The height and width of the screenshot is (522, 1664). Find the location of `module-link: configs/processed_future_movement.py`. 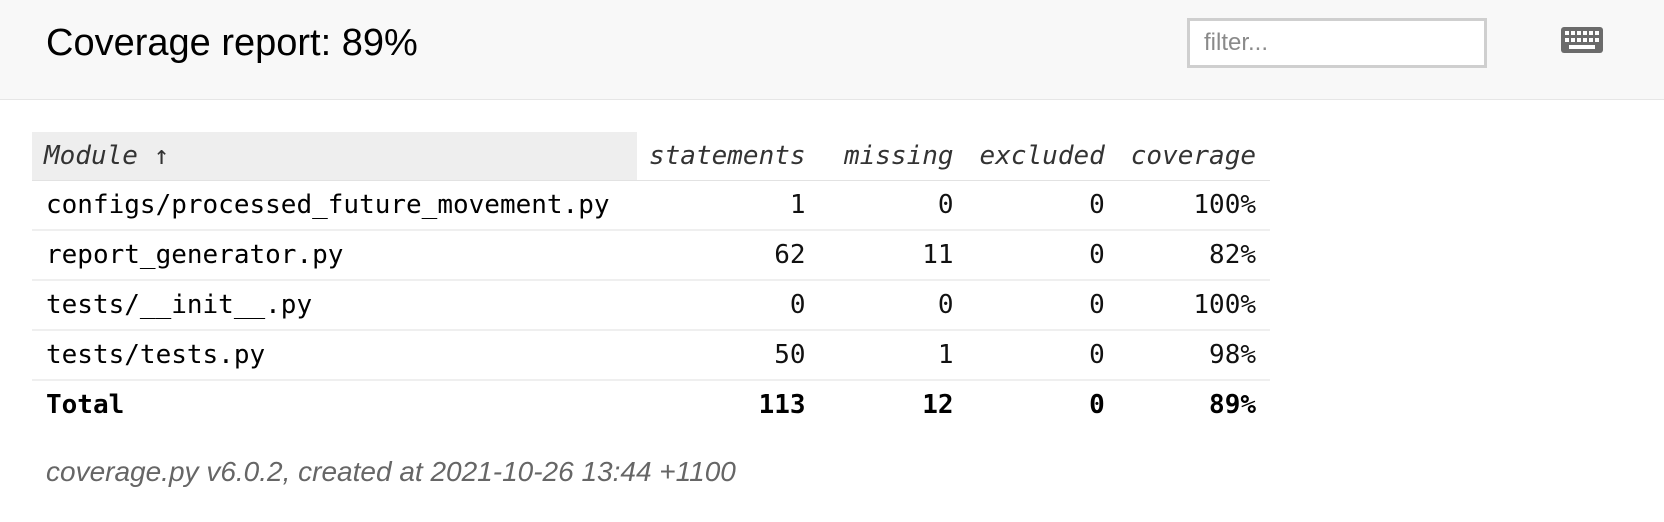

module-link: configs/processed_future_movement.py is located at coordinates (328, 205).